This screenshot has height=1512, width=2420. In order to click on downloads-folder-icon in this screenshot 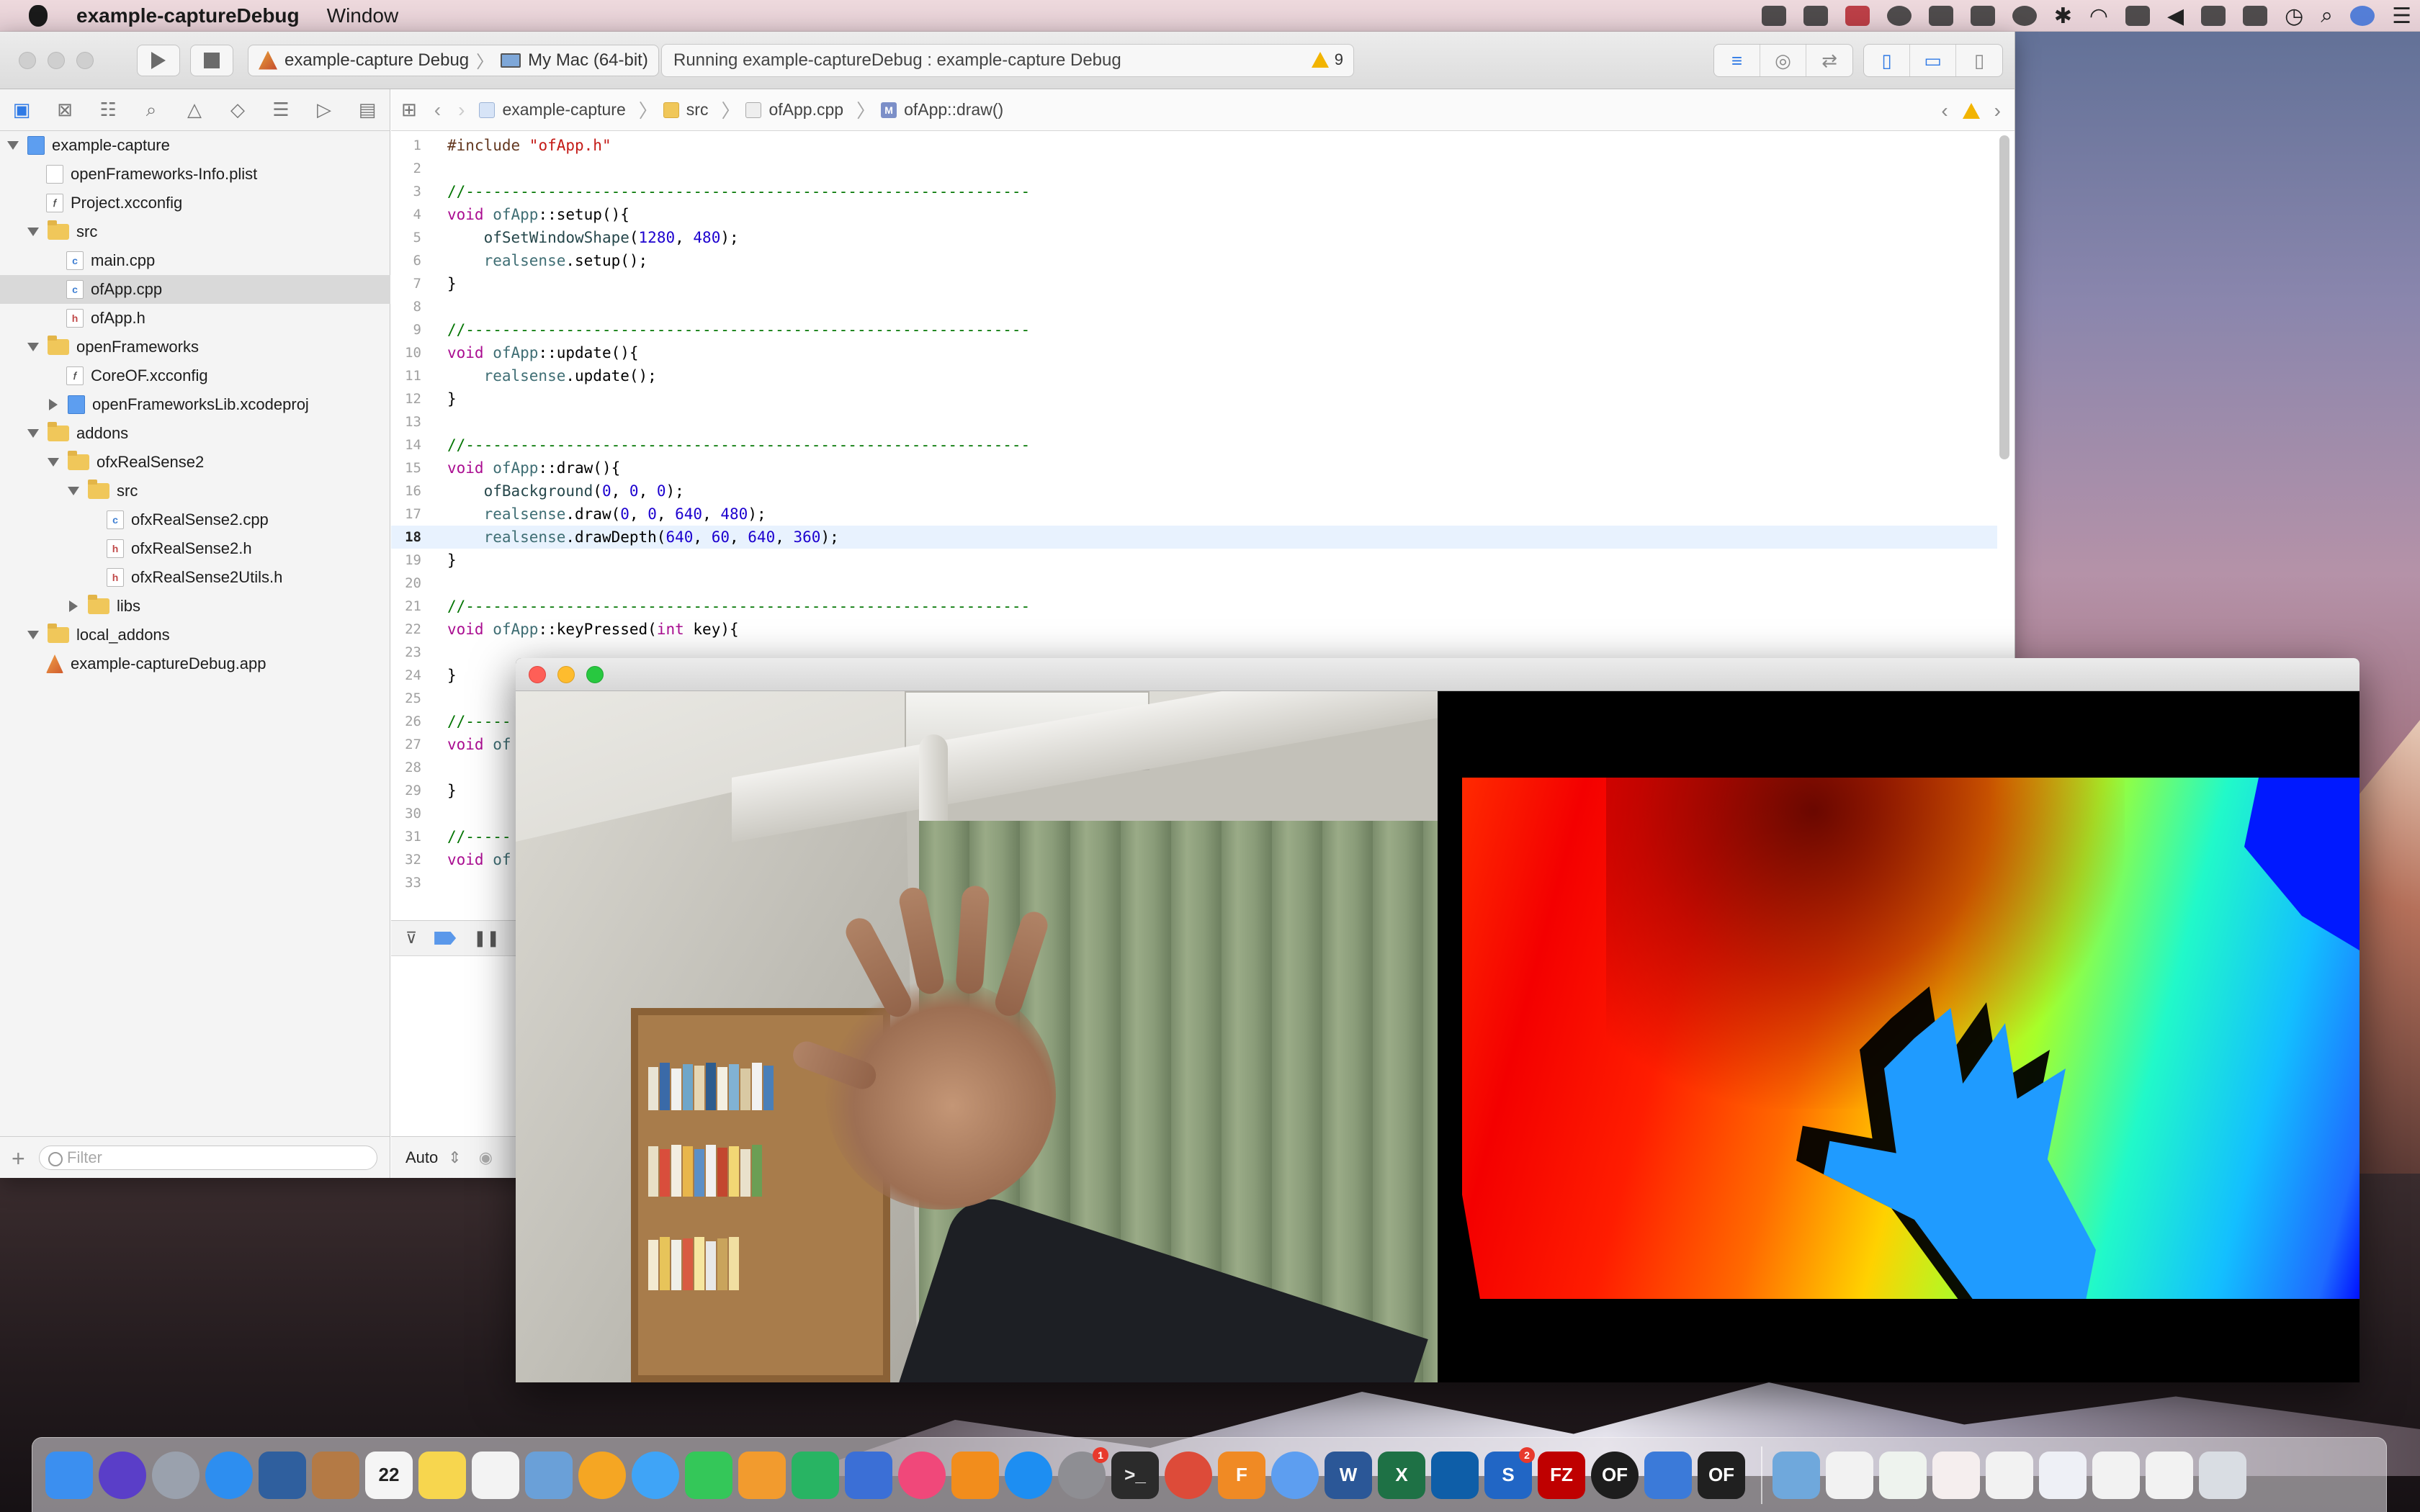, I will do `click(1796, 1475)`.